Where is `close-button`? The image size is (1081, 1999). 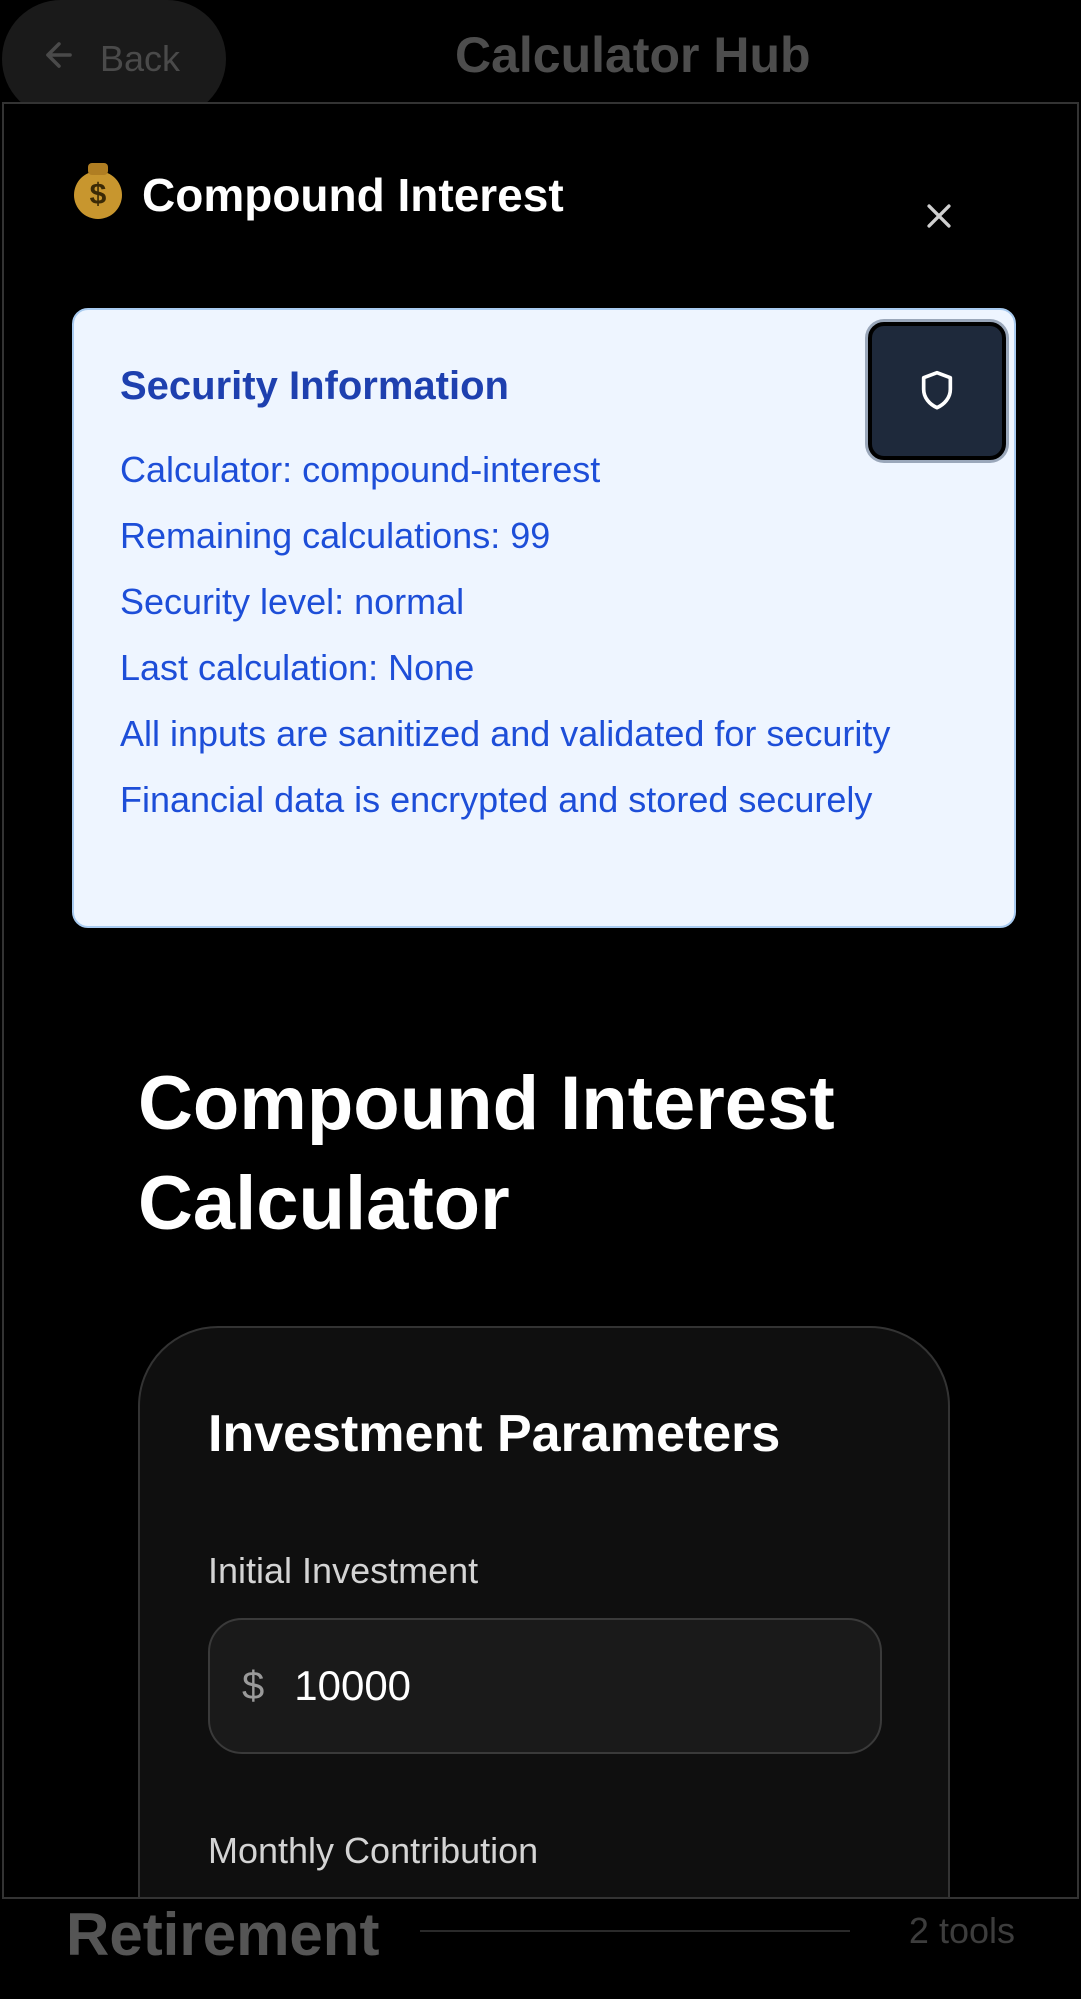
close-button is located at coordinates (939, 216).